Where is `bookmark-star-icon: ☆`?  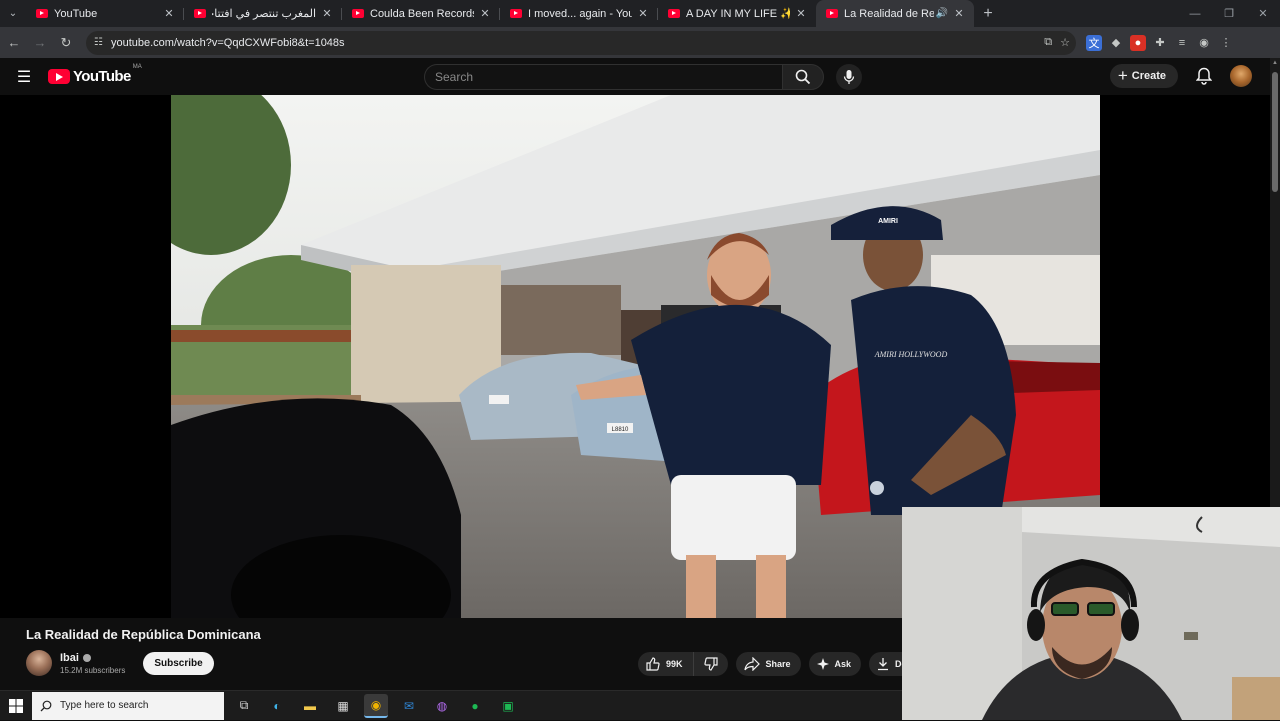 bookmark-star-icon: ☆ is located at coordinates (1065, 42).